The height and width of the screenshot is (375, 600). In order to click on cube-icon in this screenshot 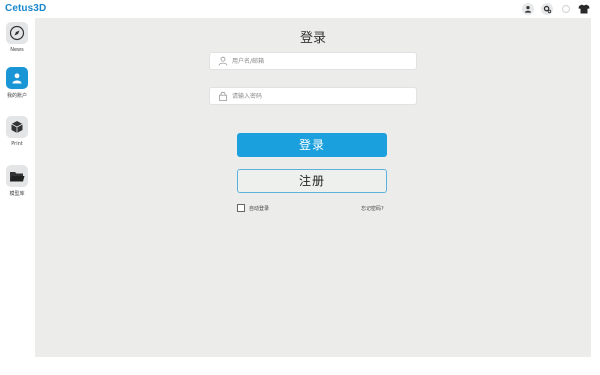, I will do `click(17, 127)`.